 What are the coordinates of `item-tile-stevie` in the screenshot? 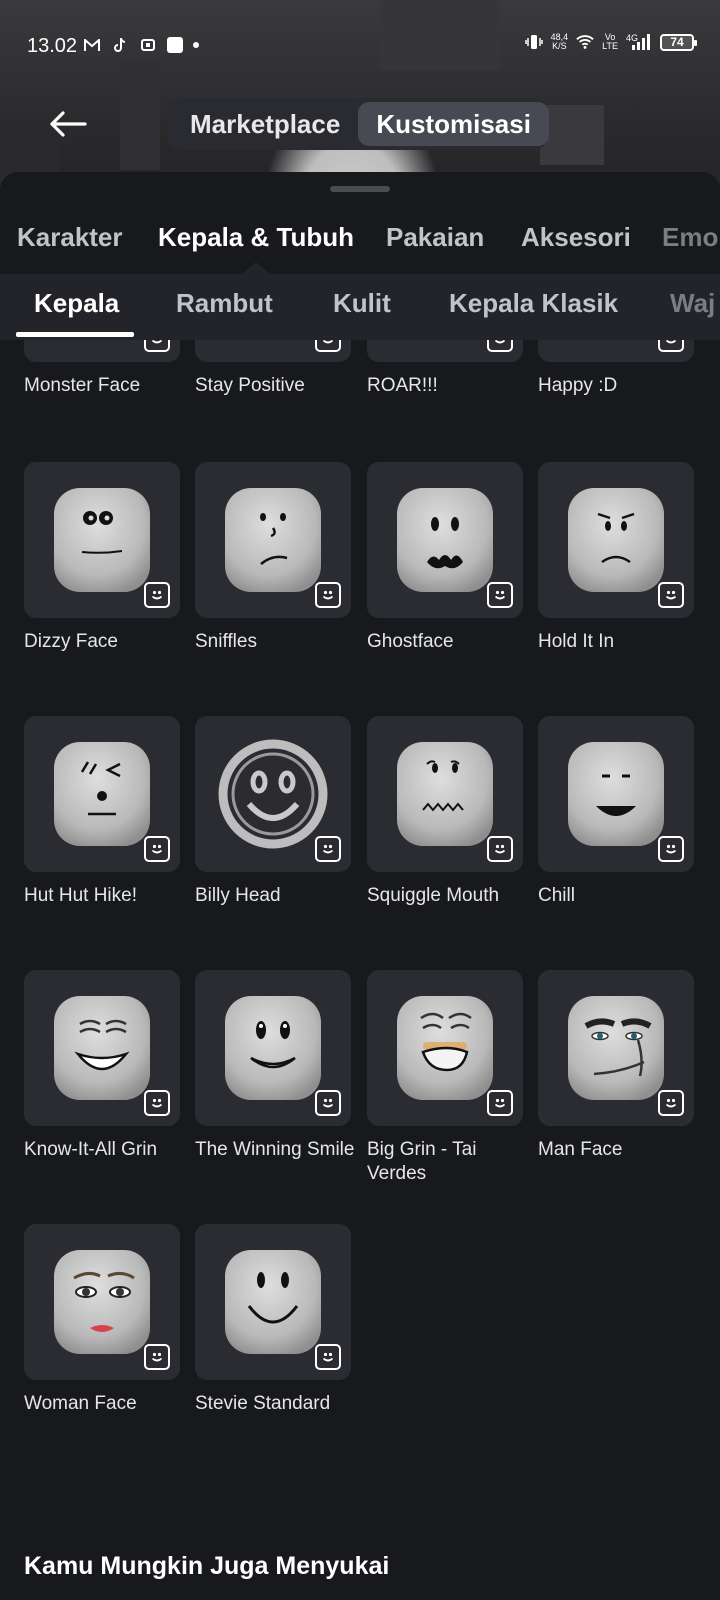 It's located at (273, 1302).